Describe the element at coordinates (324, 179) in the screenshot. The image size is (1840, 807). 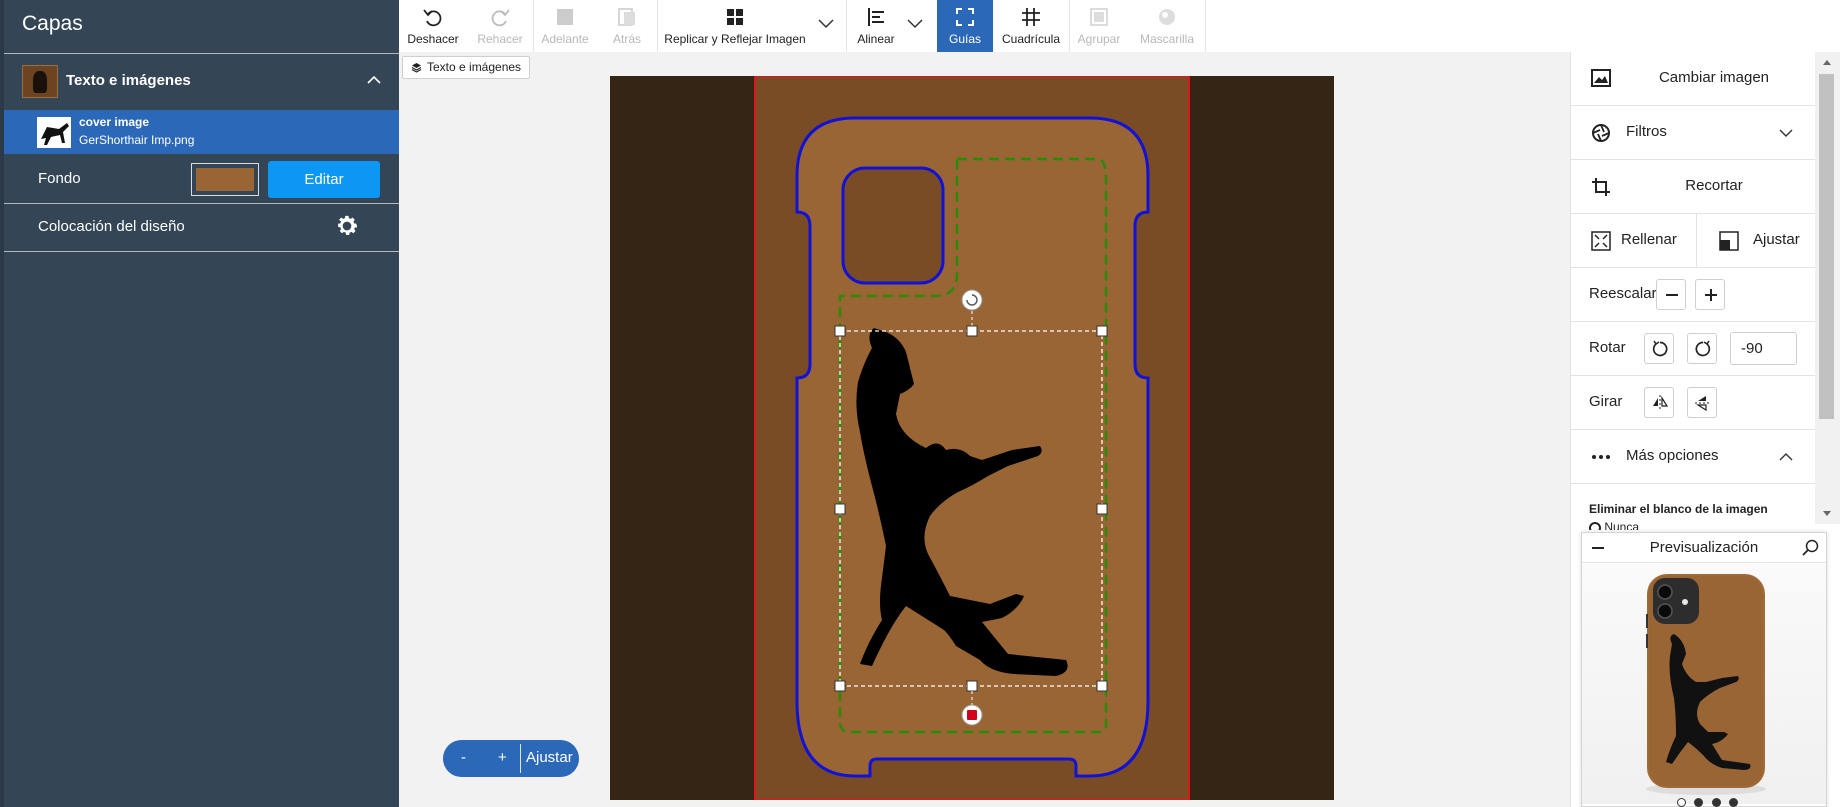
I see `edit-background-button: Editar` at that location.